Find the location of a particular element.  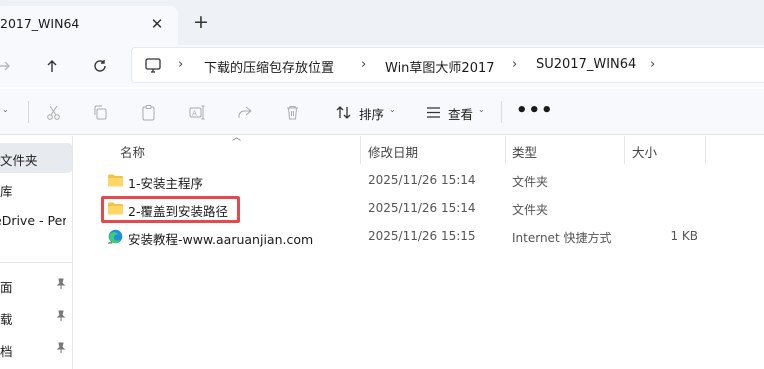

refresh-icon is located at coordinates (100, 66).